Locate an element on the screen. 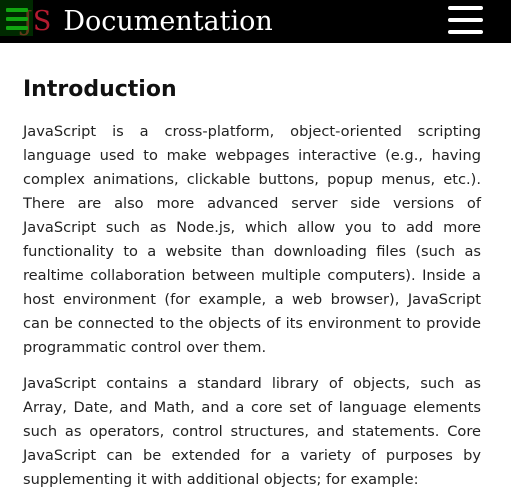 The height and width of the screenshot is (502, 511). top-navigation-bar: JS Documentation is located at coordinates (255, 21).